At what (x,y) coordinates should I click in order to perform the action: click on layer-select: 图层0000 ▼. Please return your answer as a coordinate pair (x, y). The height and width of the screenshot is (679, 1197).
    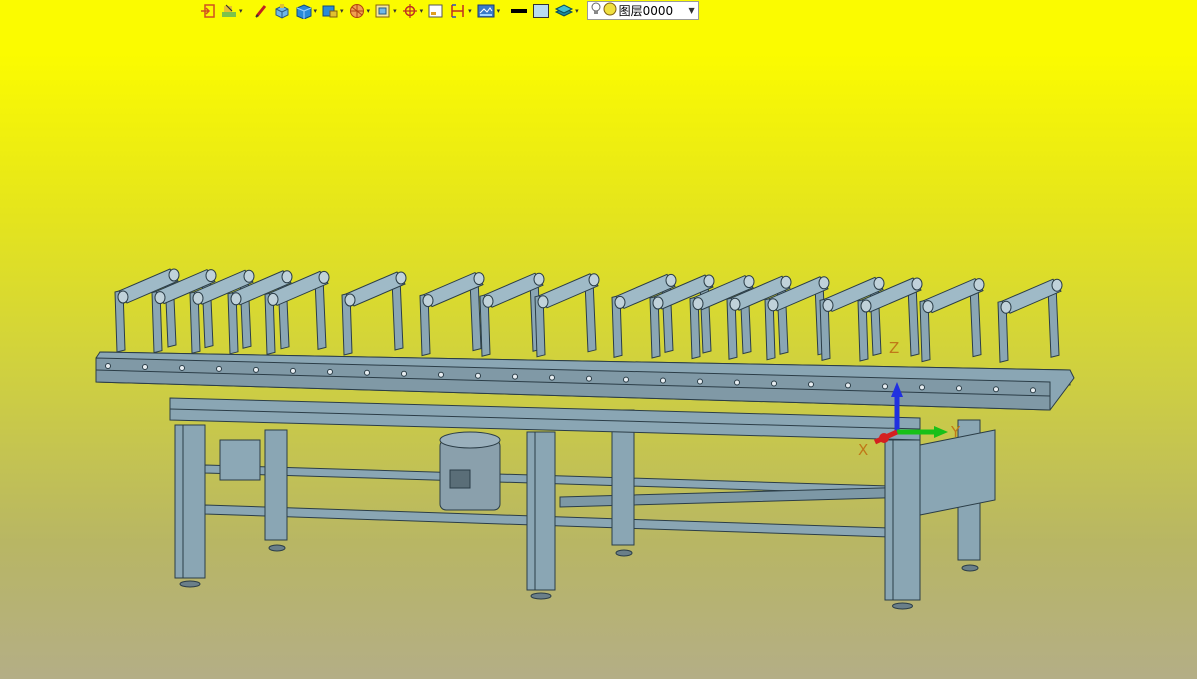
    Looking at the image, I should click on (642, 10).